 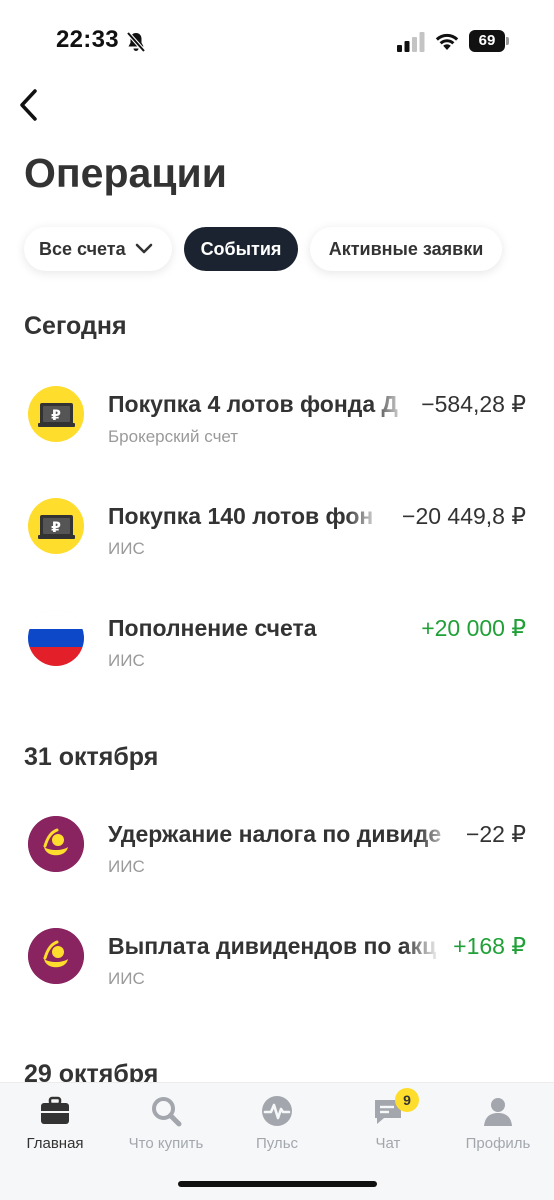 I want to click on section-title-oct-31: 31 октября, so click(x=91, y=757).